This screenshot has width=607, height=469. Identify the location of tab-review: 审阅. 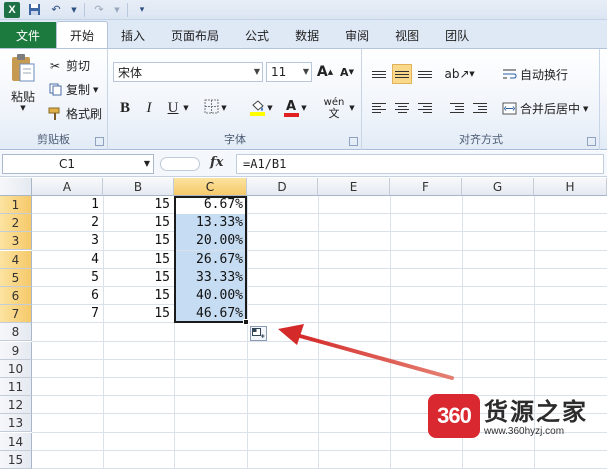
(357, 35).